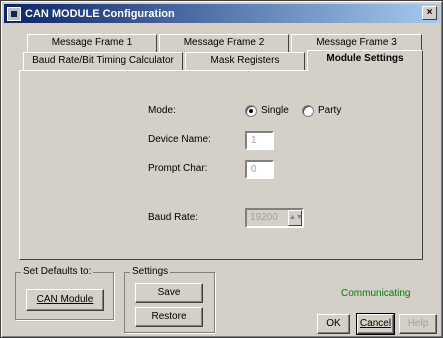  Describe the element at coordinates (356, 42) in the screenshot. I see `tab-label: Message Frame 3` at that location.